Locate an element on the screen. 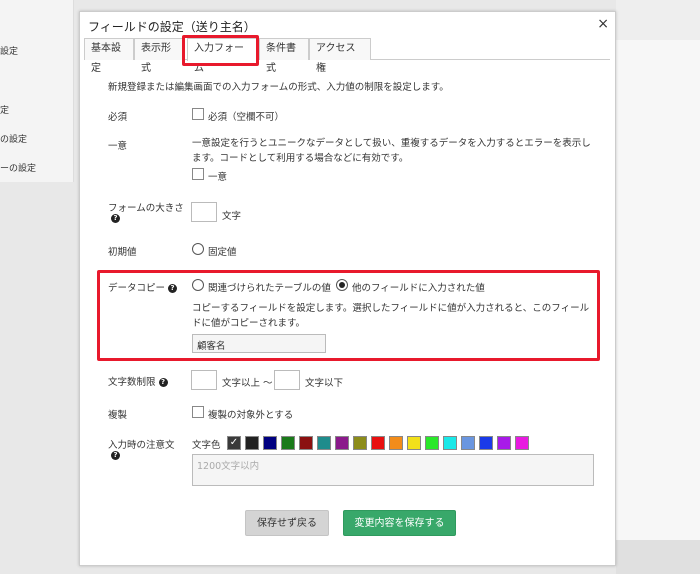  form-size-input is located at coordinates (204, 212).